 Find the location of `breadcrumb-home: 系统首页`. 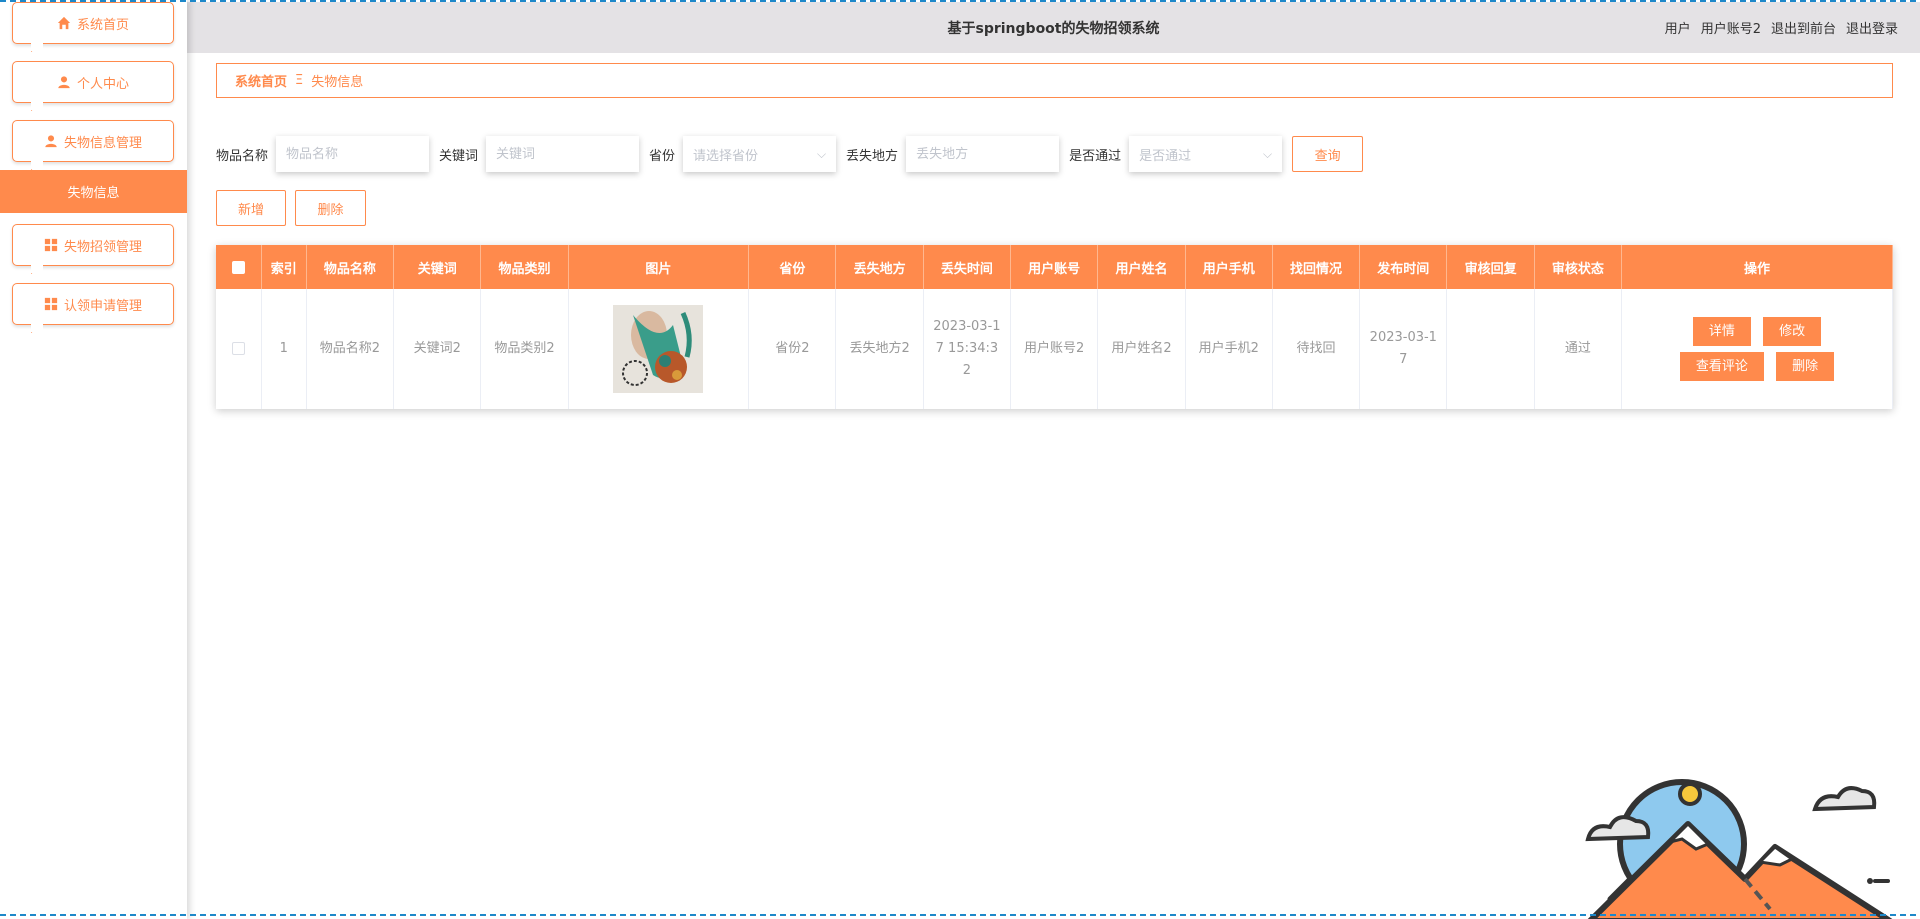

breadcrumb-home: 系统首页 is located at coordinates (261, 80).